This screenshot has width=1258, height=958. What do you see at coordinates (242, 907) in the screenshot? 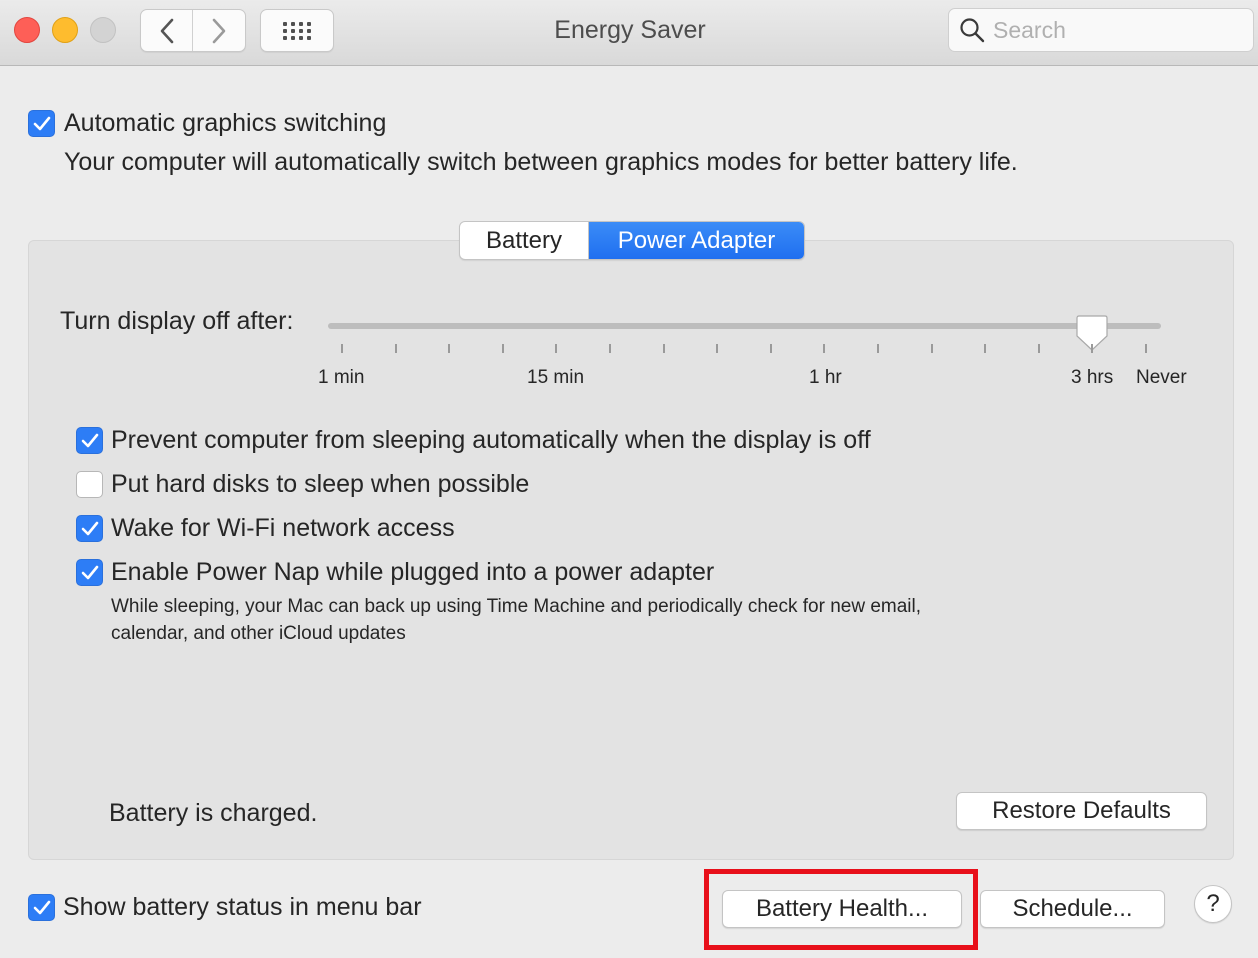
I see `show-battery-status-label: Show battery status in menu bar` at bounding box center [242, 907].